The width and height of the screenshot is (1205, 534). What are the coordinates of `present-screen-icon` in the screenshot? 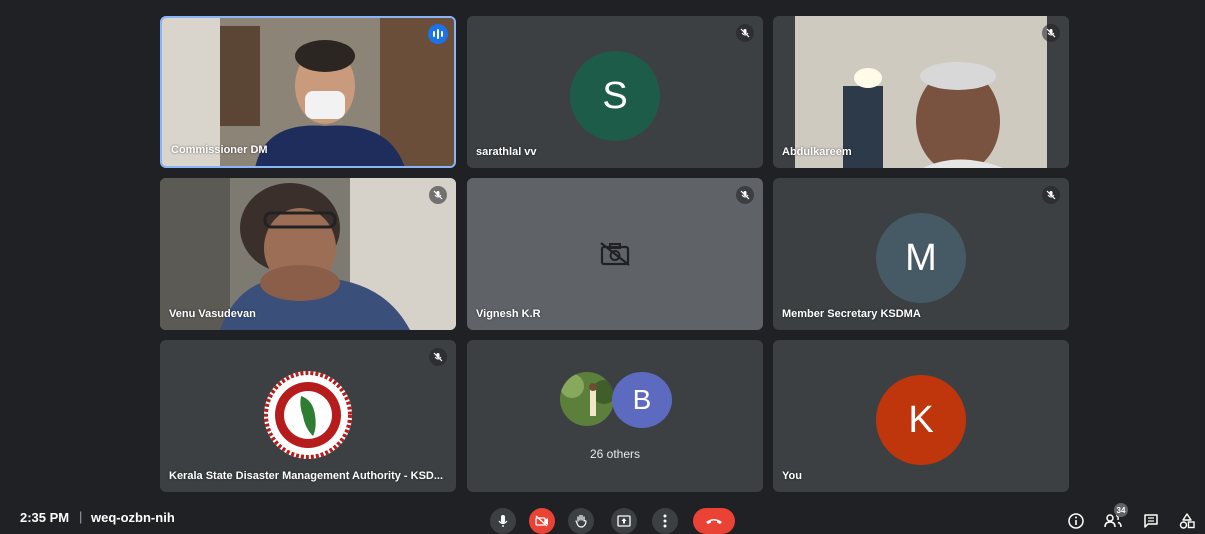 It's located at (624, 521).